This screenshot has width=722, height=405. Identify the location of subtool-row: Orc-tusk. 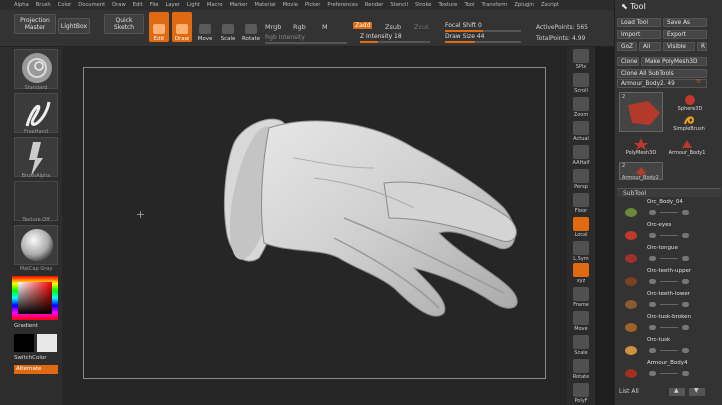
(664, 348).